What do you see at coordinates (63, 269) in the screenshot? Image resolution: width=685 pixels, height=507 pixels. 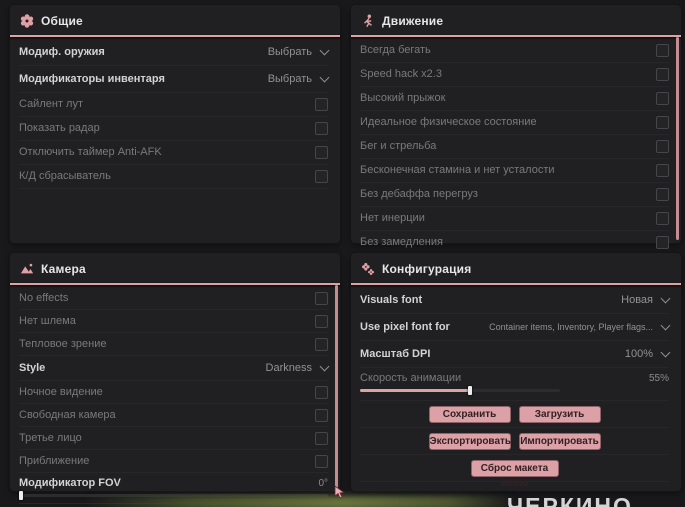 I see `panel-title: Камера` at bounding box center [63, 269].